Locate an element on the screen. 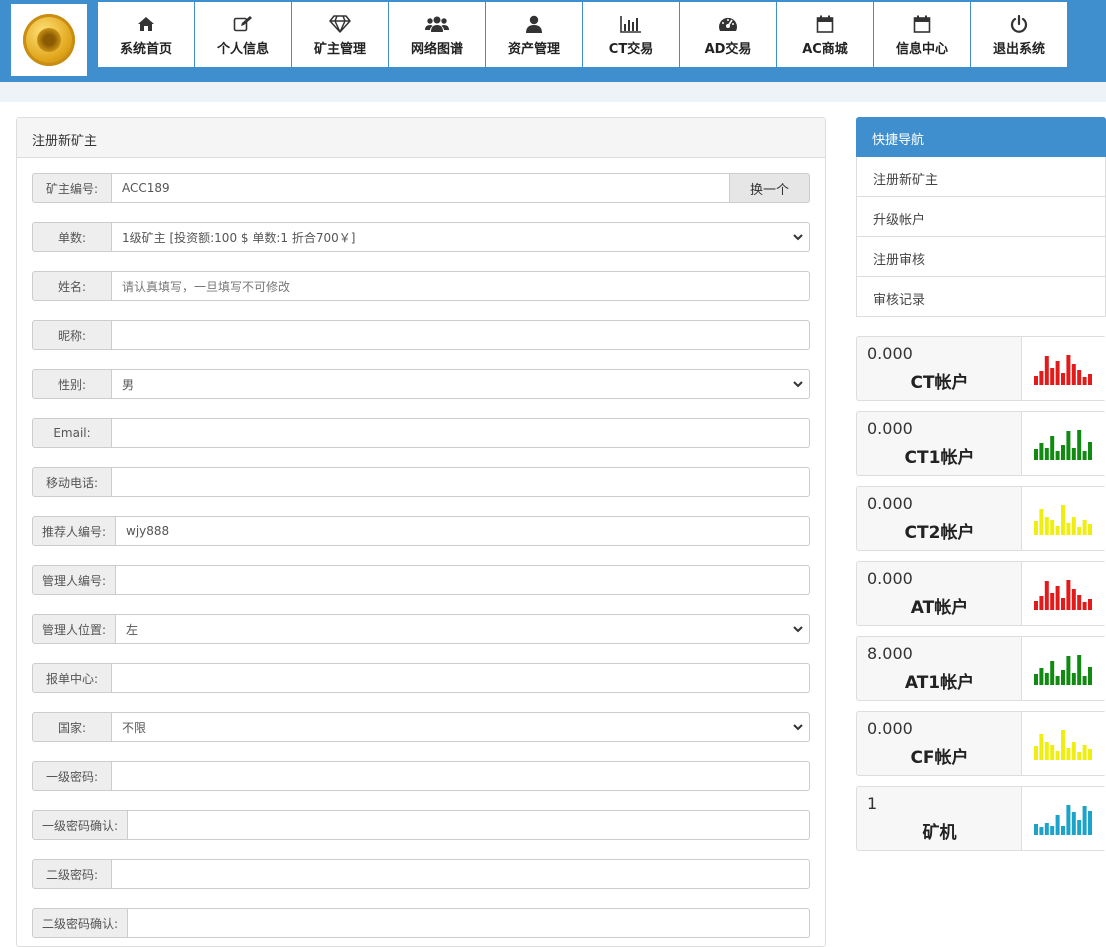 Image resolution: width=1106 pixels, height=947 pixels. field-label: 移动电话: is located at coordinates (72, 482).